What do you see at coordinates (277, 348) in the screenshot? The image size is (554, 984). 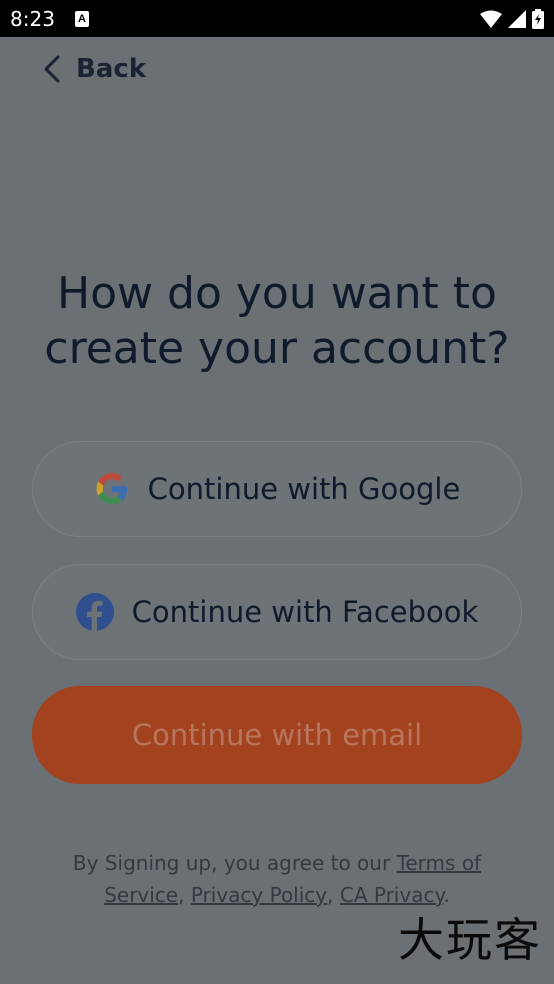 I see `title-line-2: create your account?` at bounding box center [277, 348].